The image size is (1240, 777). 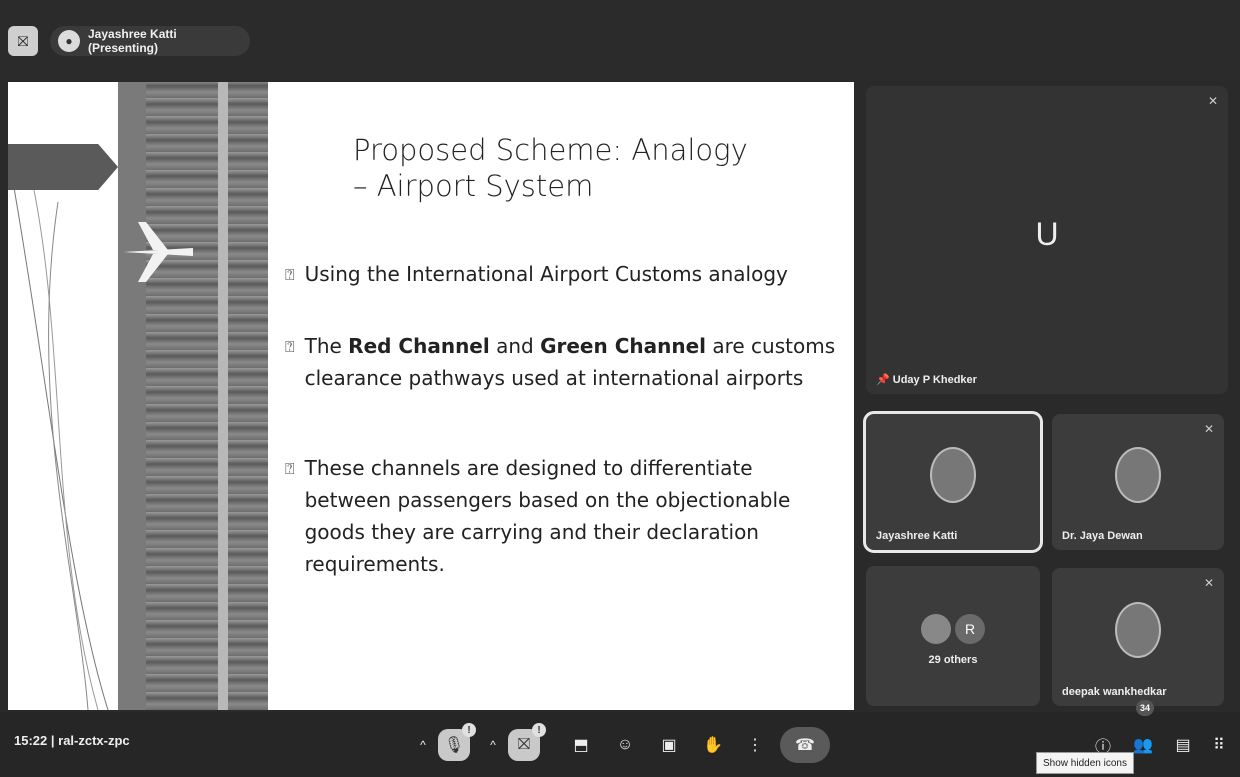 I want to click on meeting-info: 15:22 | ral-zctx-zpc, so click(x=72, y=740).